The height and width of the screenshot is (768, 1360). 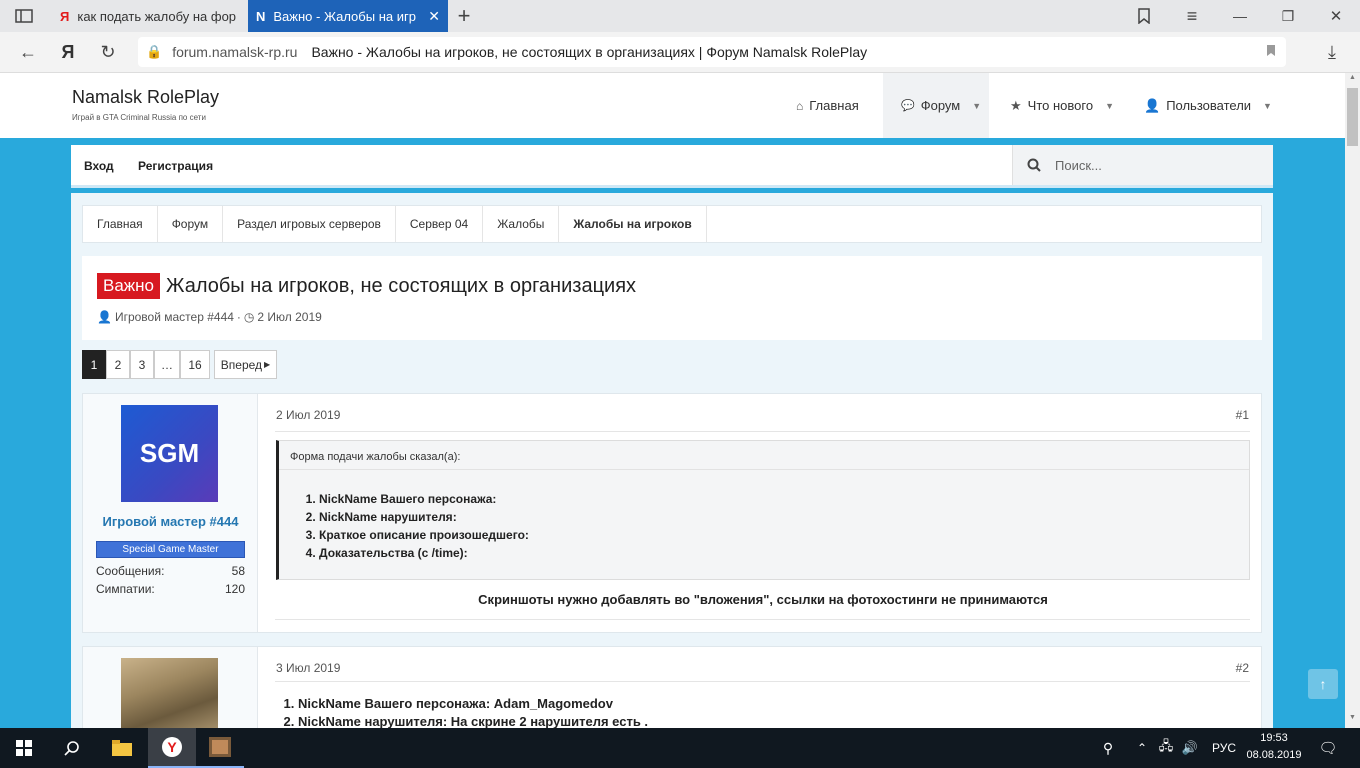 What do you see at coordinates (309, 224) in the screenshot?
I see `breadcrumb-item: Раздел игровых серверов` at bounding box center [309, 224].